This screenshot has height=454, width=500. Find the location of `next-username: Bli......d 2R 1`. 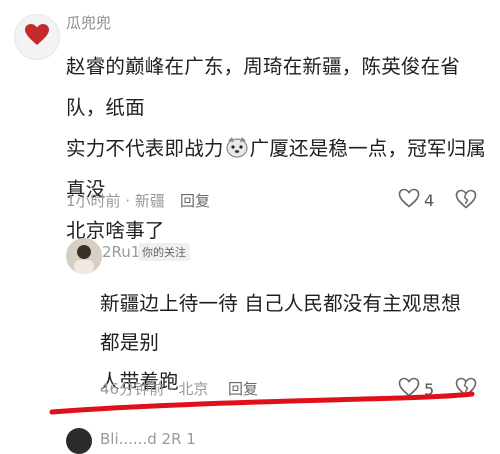

next-username: Bli......d 2R 1 is located at coordinates (148, 439).